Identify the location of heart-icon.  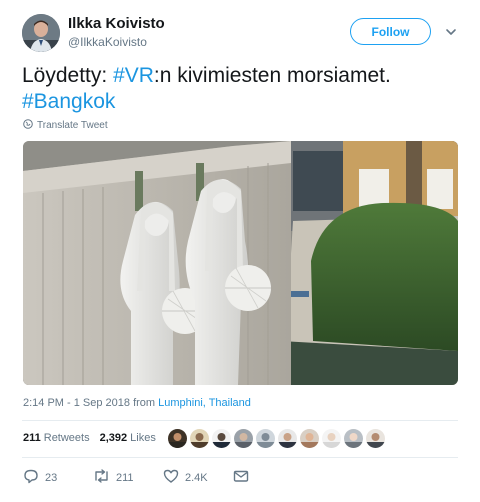
(171, 477).